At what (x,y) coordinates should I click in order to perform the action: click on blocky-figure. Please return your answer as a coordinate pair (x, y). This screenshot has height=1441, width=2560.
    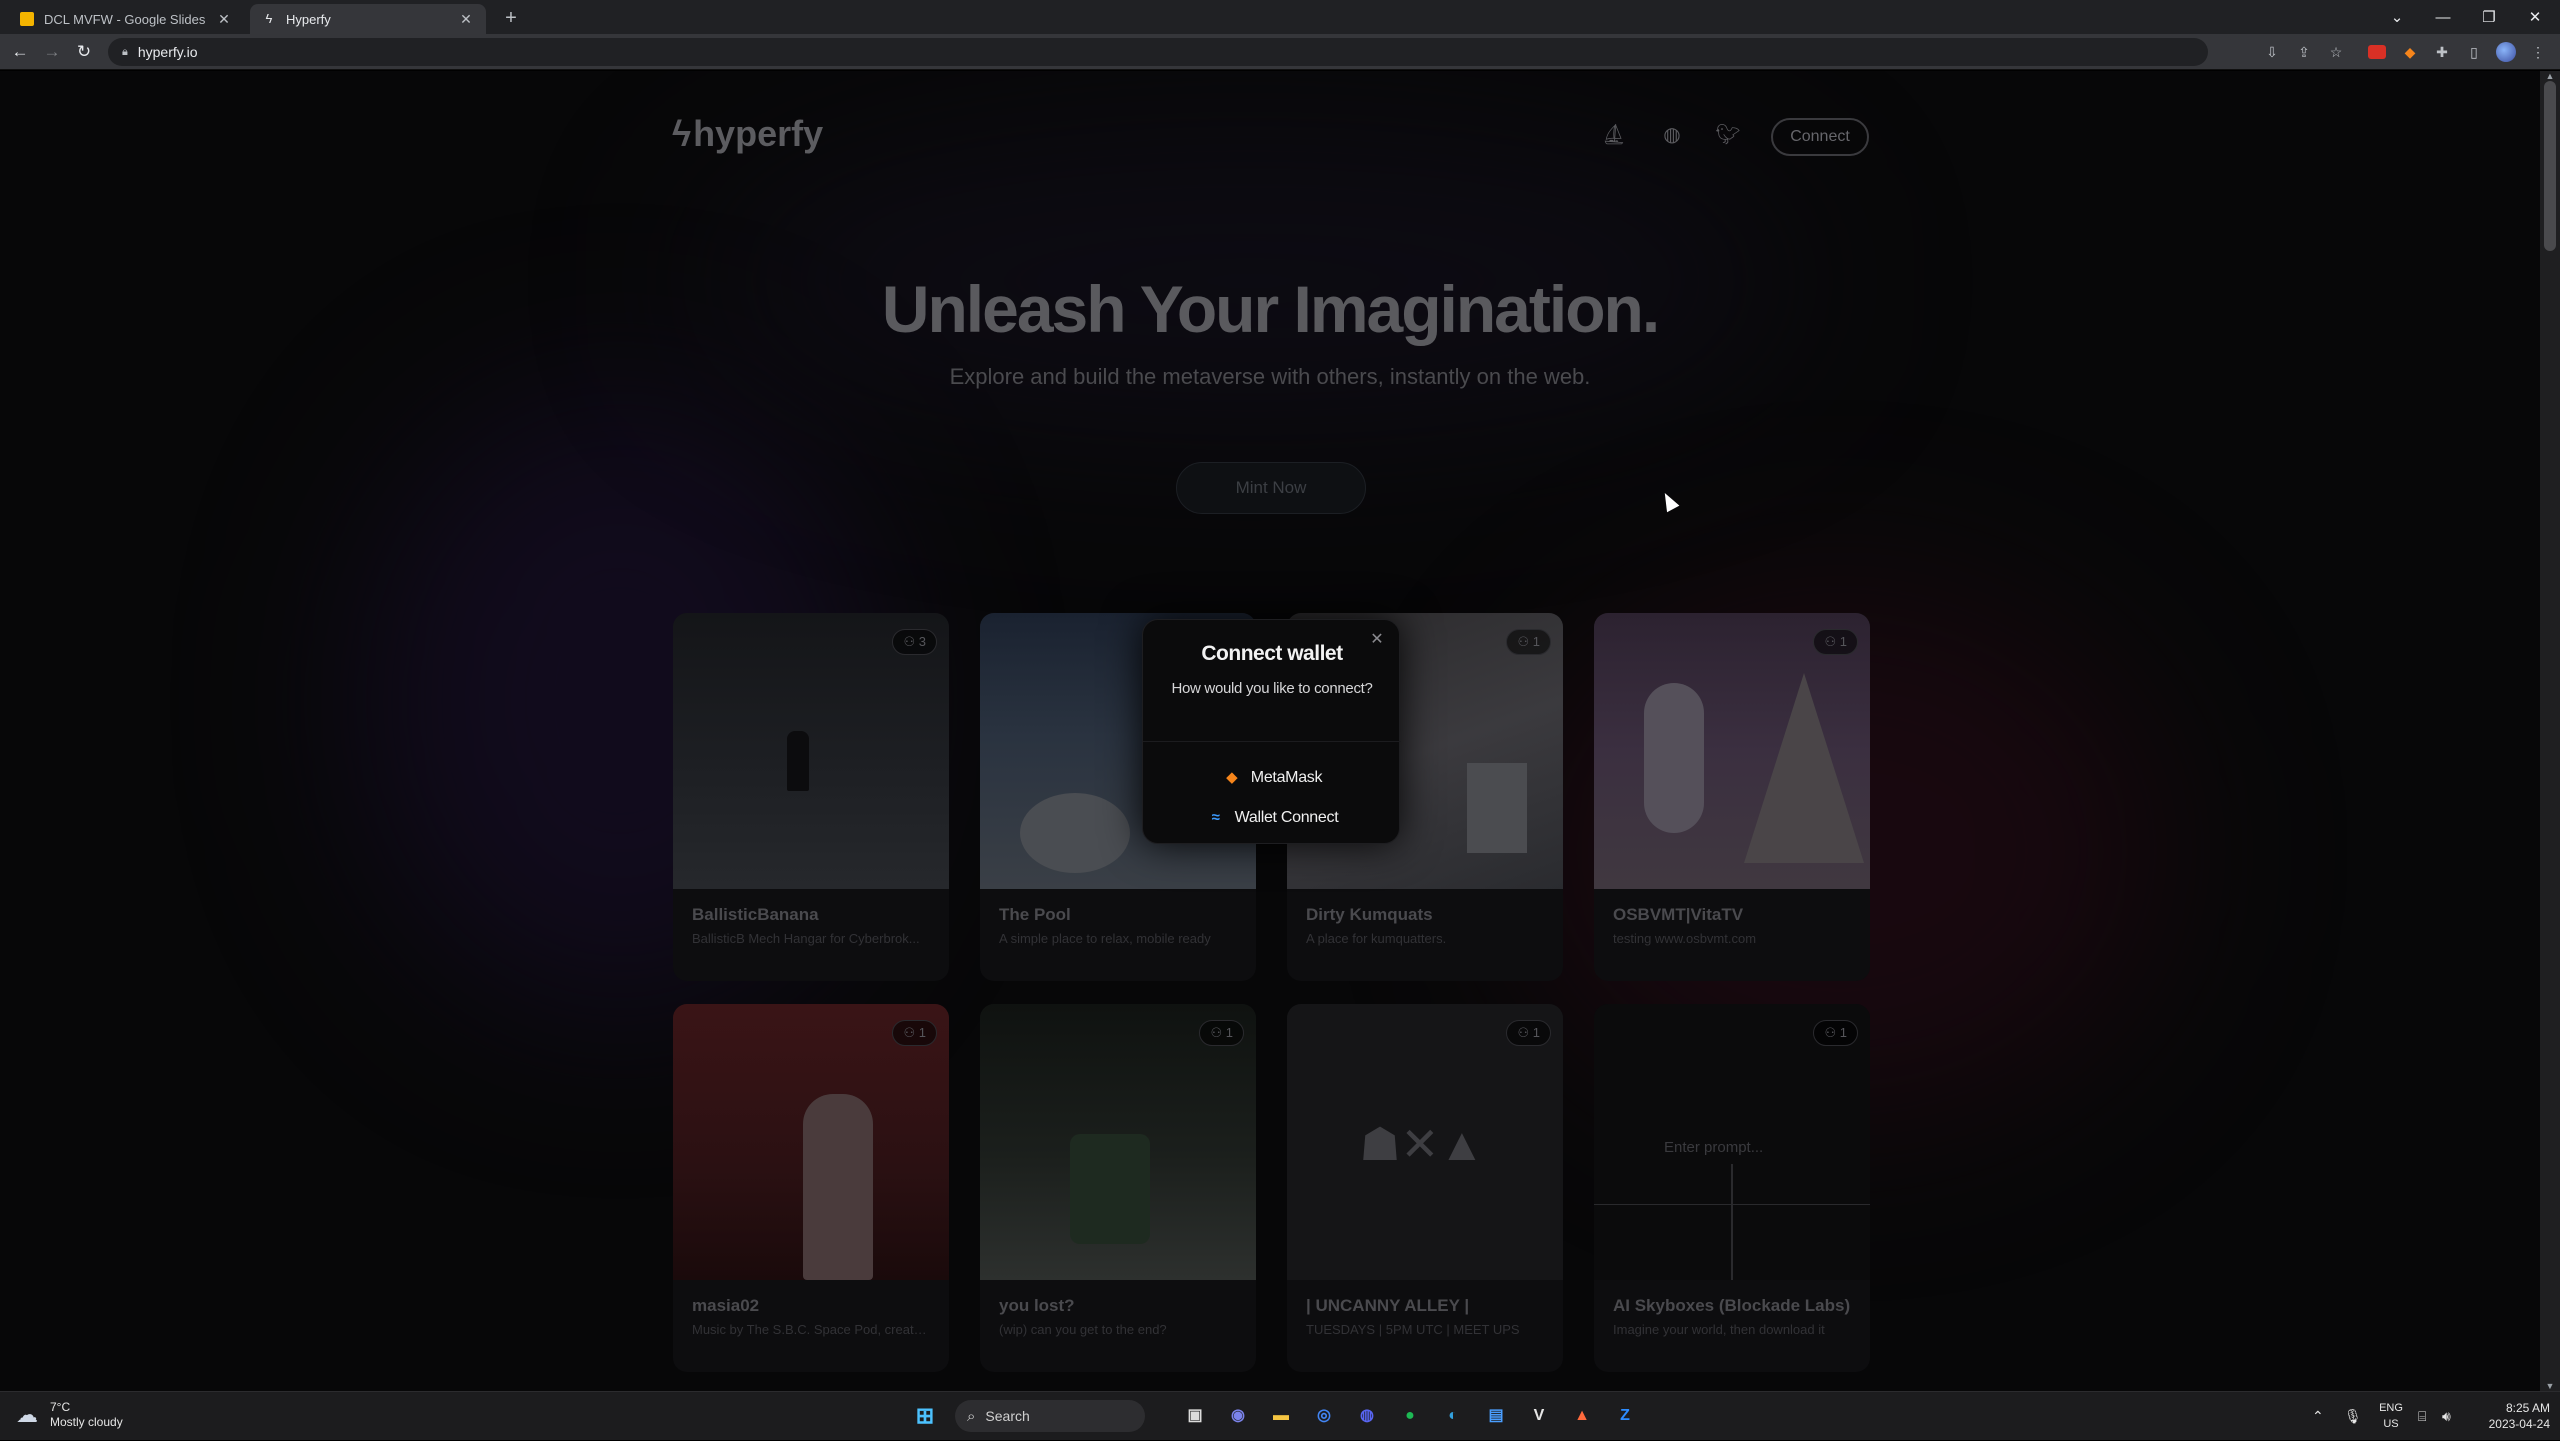
    Looking at the image, I should click on (1110, 1189).